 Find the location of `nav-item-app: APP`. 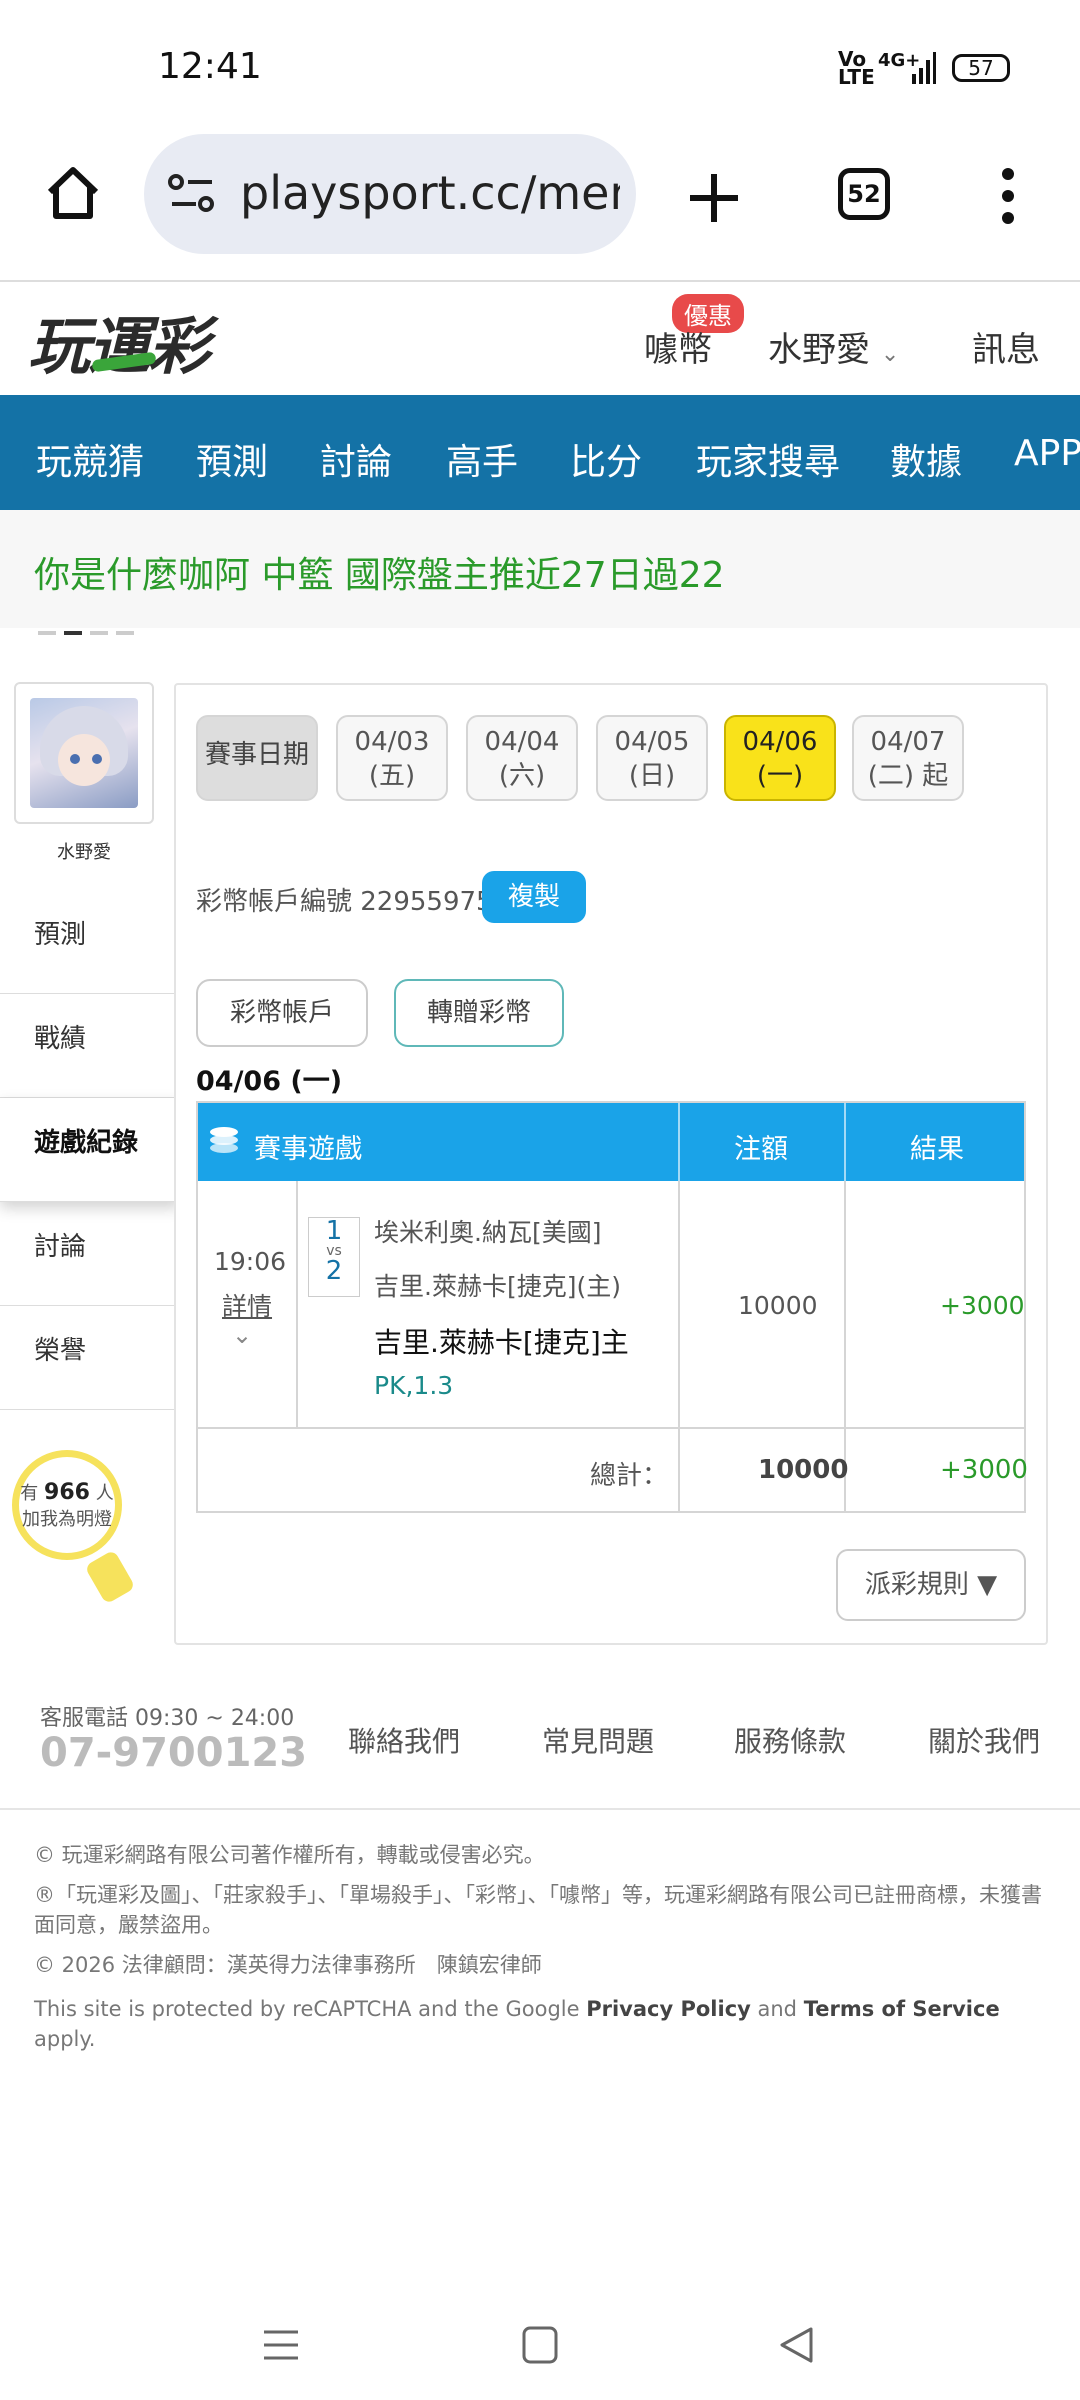

nav-item-app: APP is located at coordinates (1047, 453).